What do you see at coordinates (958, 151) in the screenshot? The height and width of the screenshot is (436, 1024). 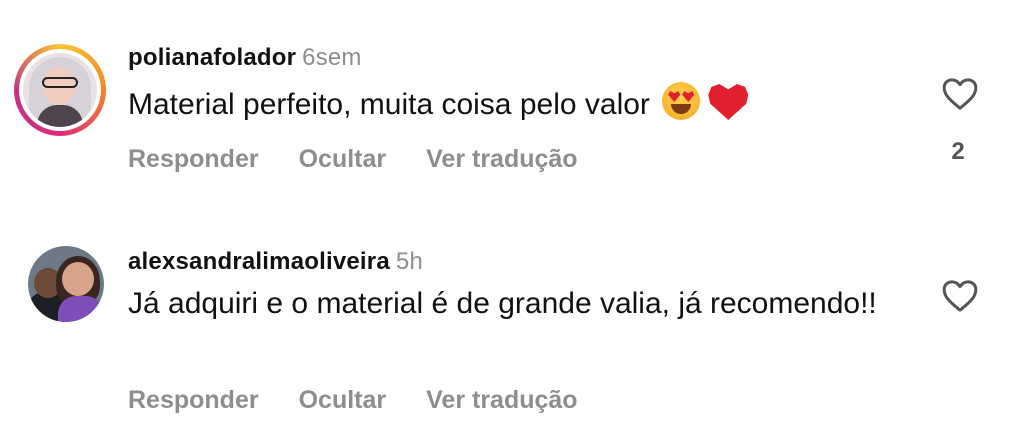 I see `like-count: 2` at bounding box center [958, 151].